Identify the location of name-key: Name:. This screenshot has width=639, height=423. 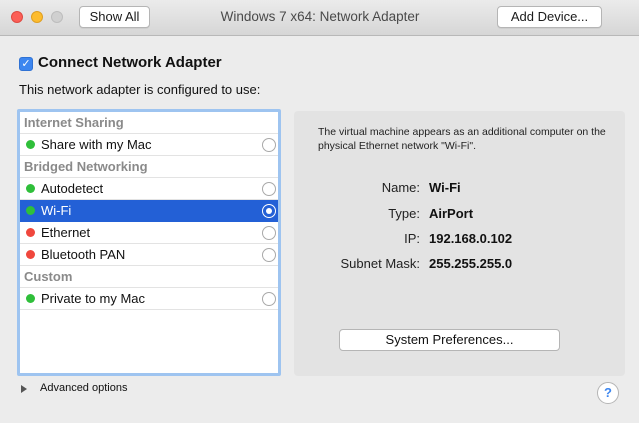
(400, 187).